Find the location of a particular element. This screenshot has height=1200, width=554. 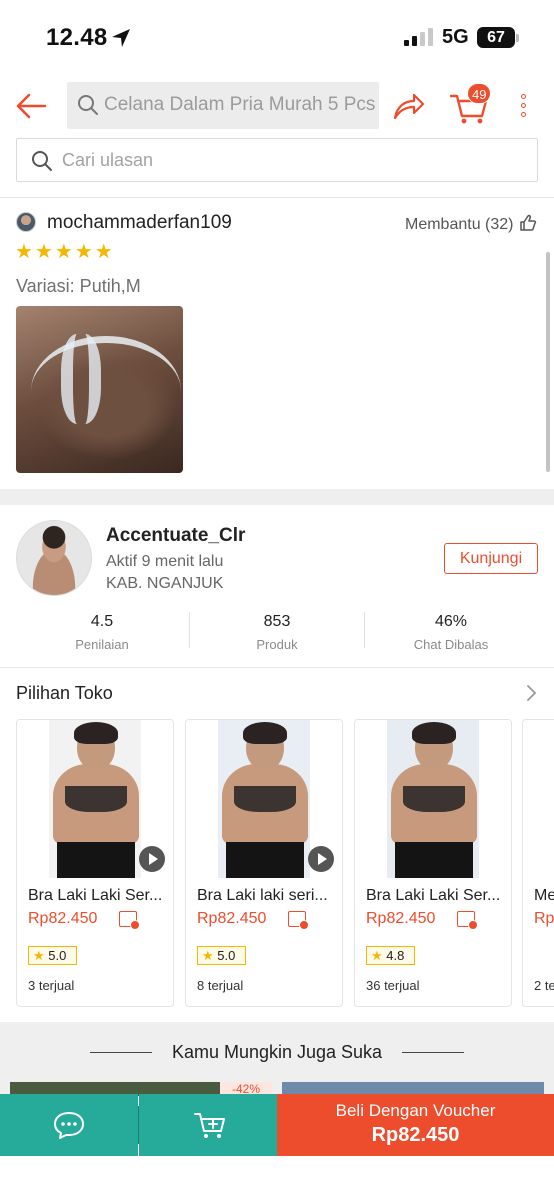

chat-button is located at coordinates (69, 1125).